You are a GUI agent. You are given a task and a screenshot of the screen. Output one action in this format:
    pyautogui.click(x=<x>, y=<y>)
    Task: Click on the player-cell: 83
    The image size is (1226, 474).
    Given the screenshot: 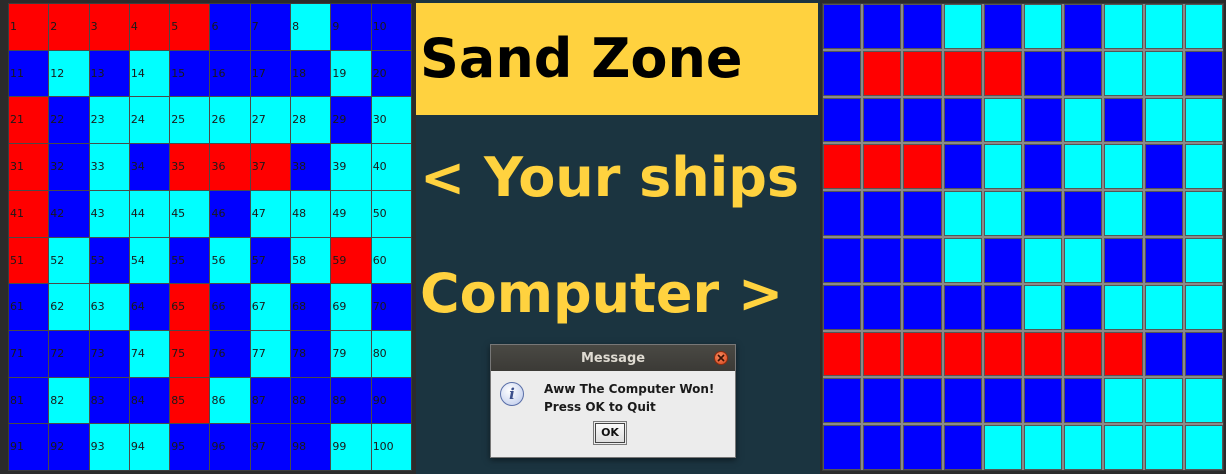 What is the action you would take?
    pyautogui.click(x=109, y=400)
    